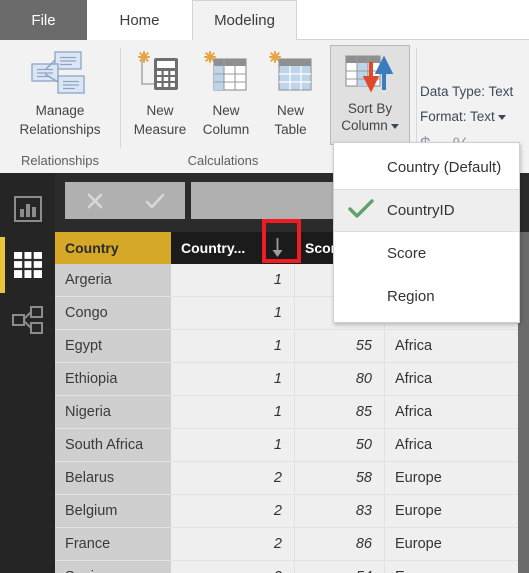 The height and width of the screenshot is (573, 529). I want to click on table-row: South Africa 1 50 Africa, so click(286, 445).